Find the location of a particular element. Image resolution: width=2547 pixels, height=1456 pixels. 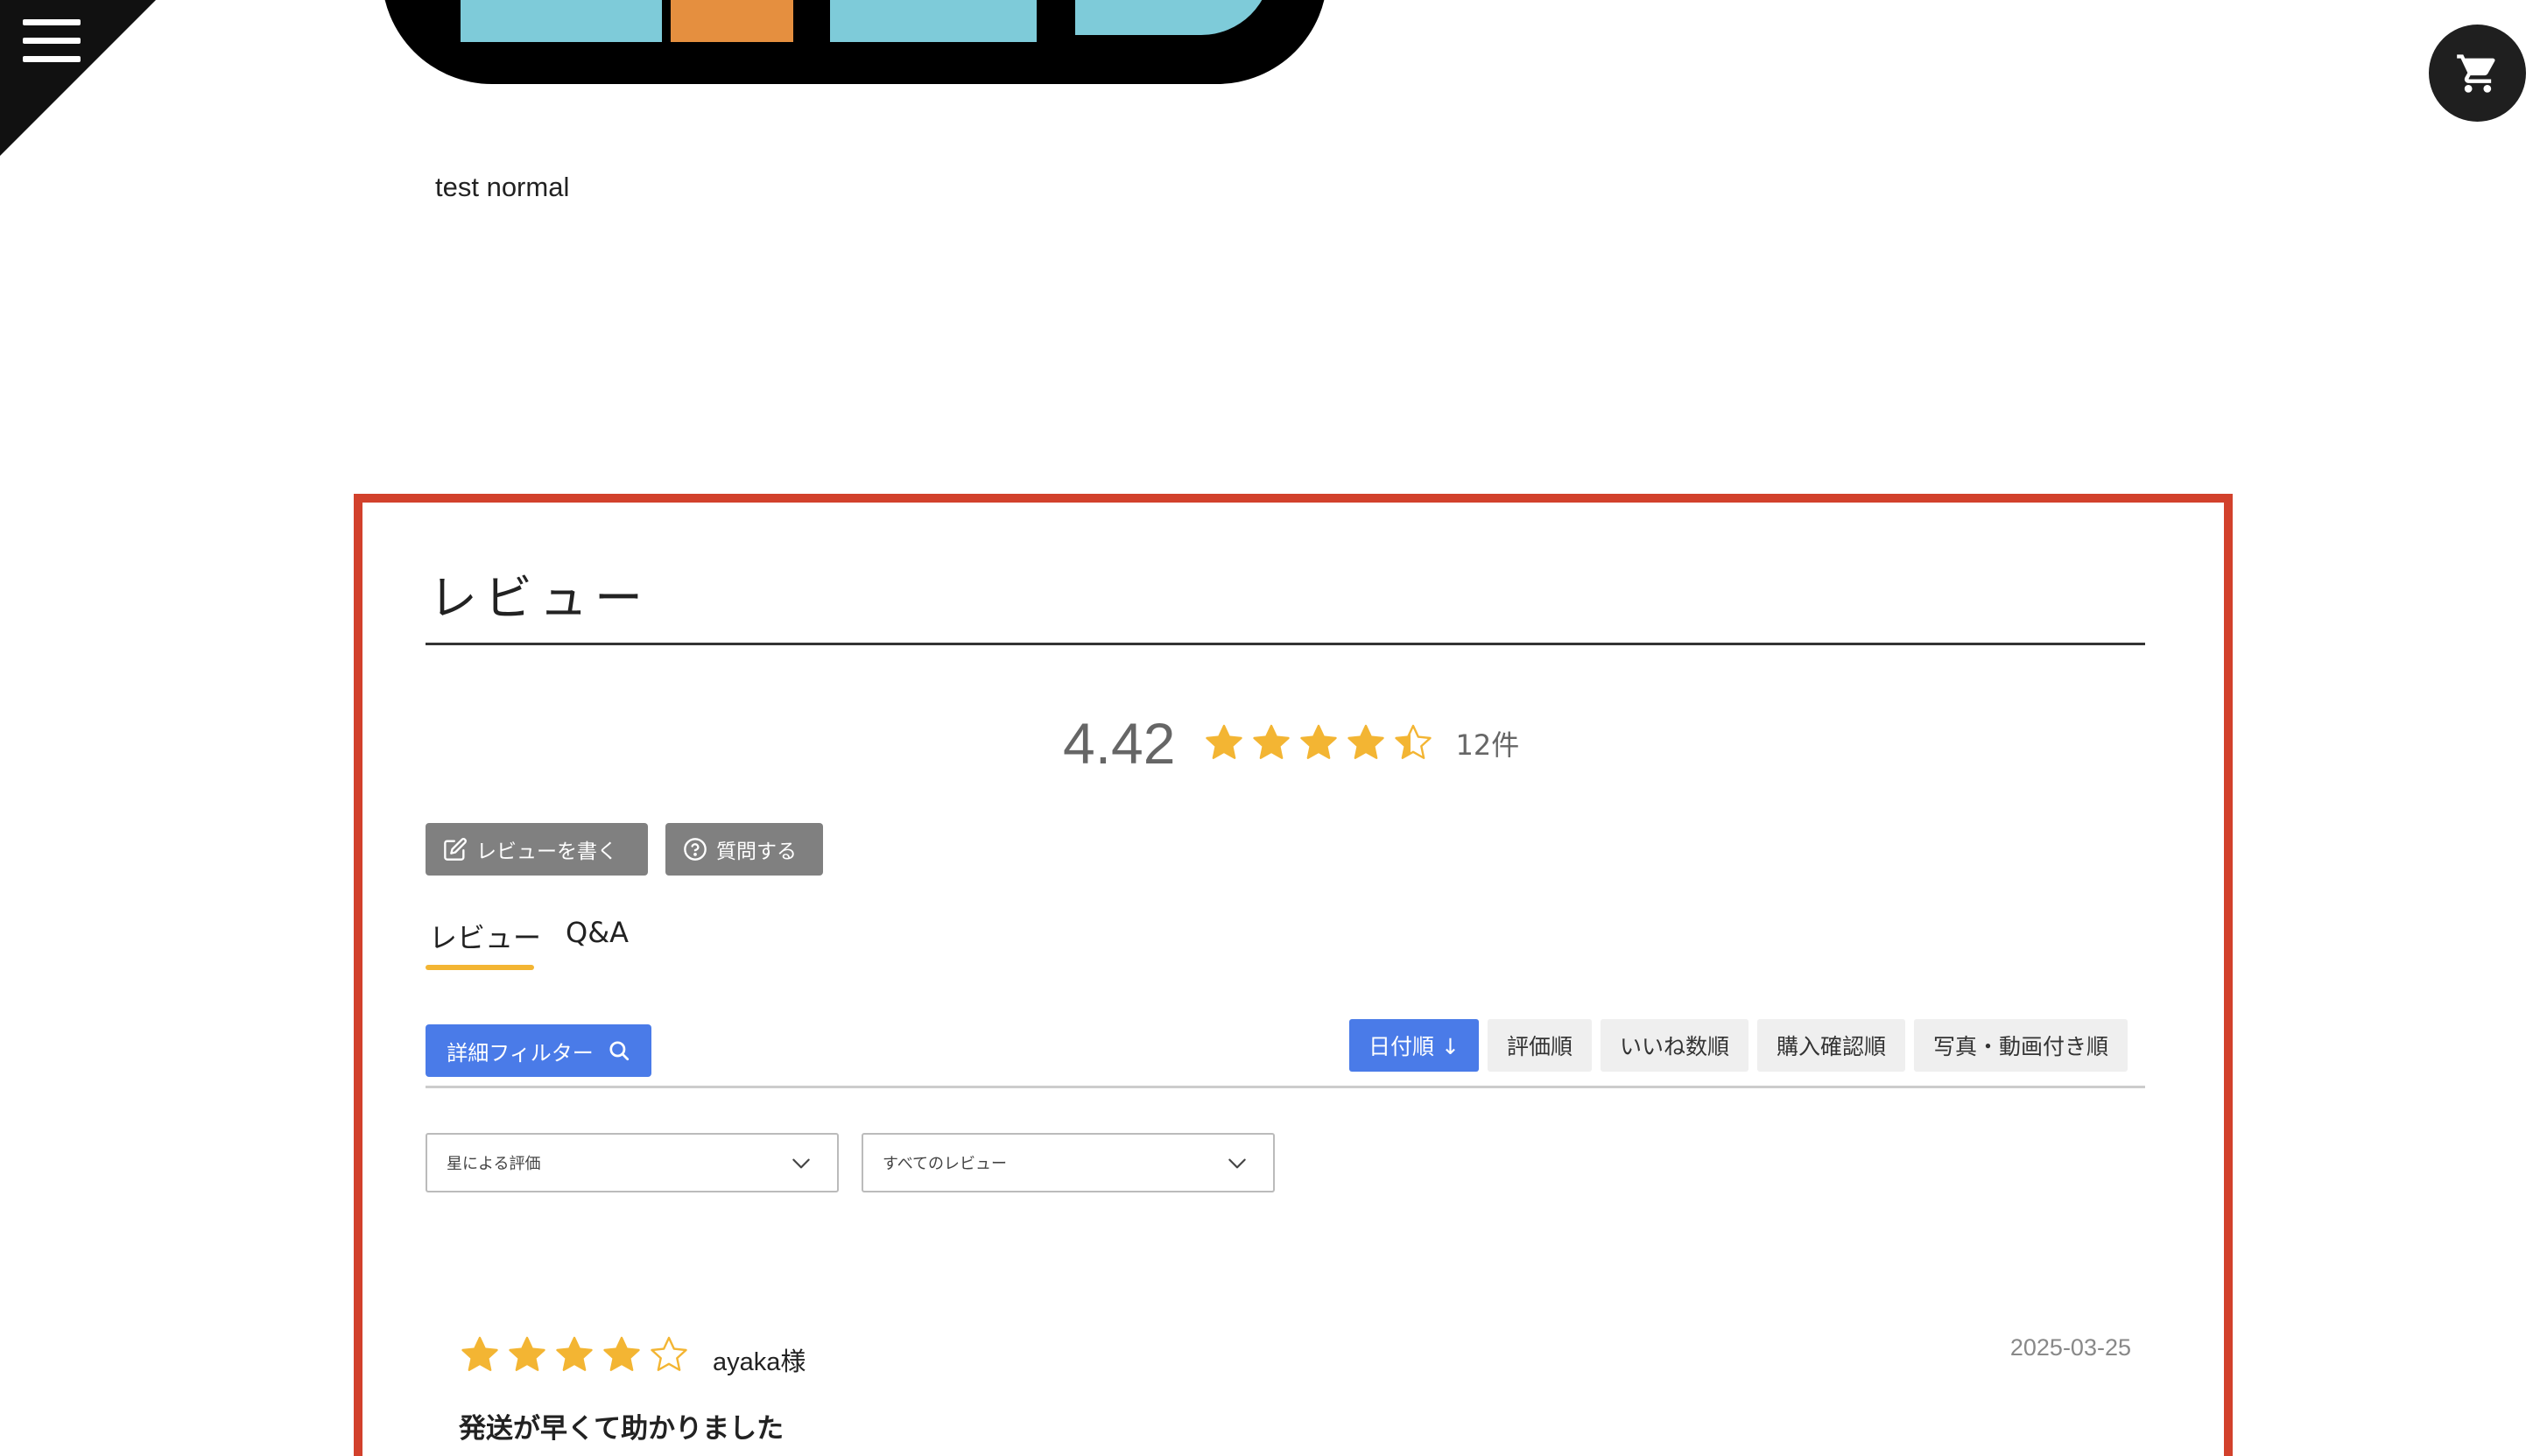

star-empty-icon is located at coordinates (669, 1353).